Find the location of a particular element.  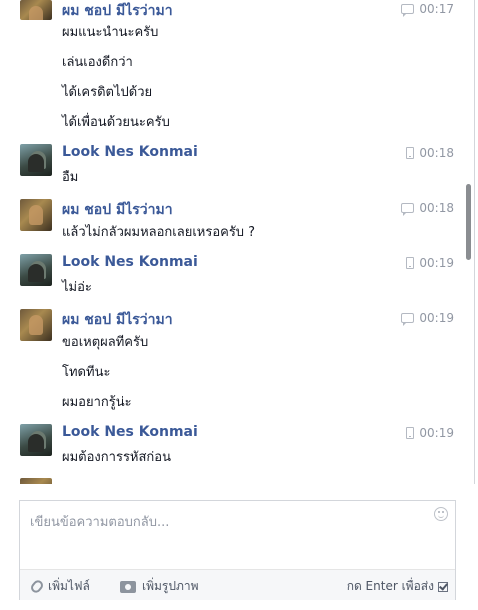

add-photo-button: เพิ่มรูปภาพ is located at coordinates (159, 586).